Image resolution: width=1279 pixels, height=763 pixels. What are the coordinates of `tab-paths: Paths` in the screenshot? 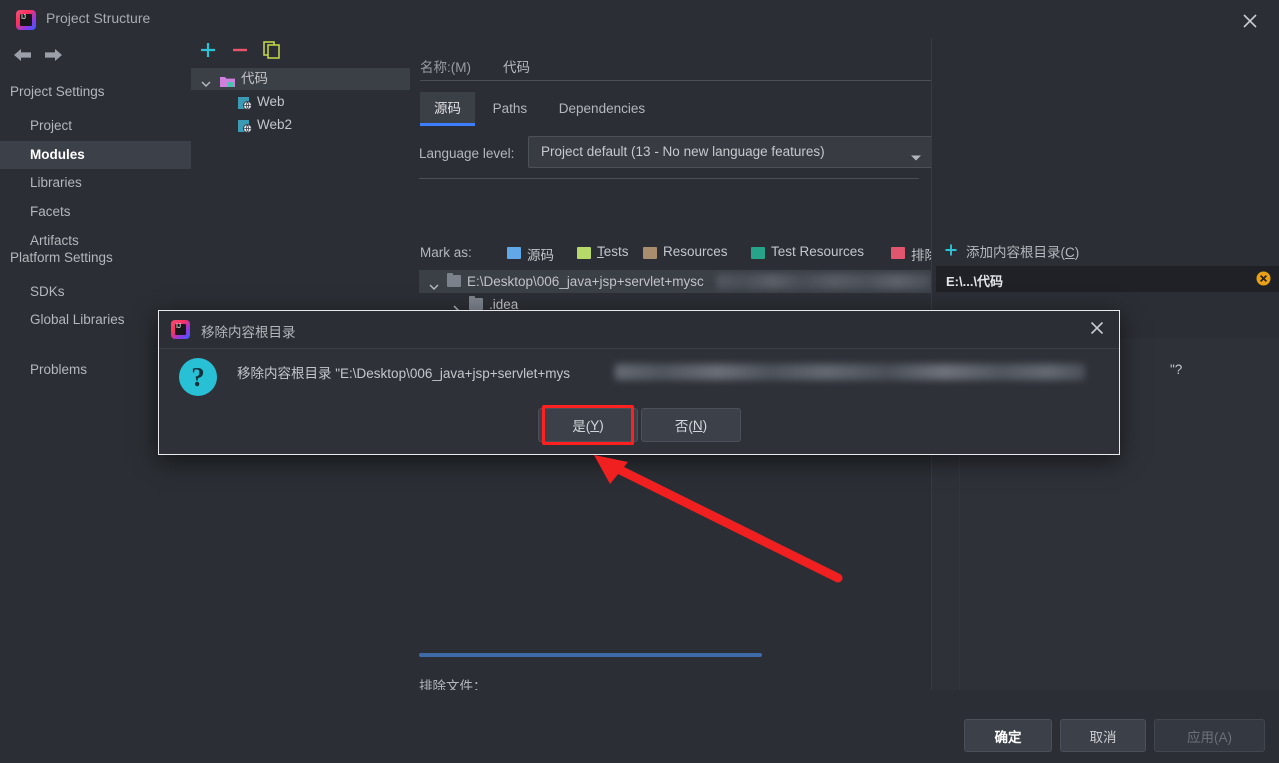 It's located at (510, 109).